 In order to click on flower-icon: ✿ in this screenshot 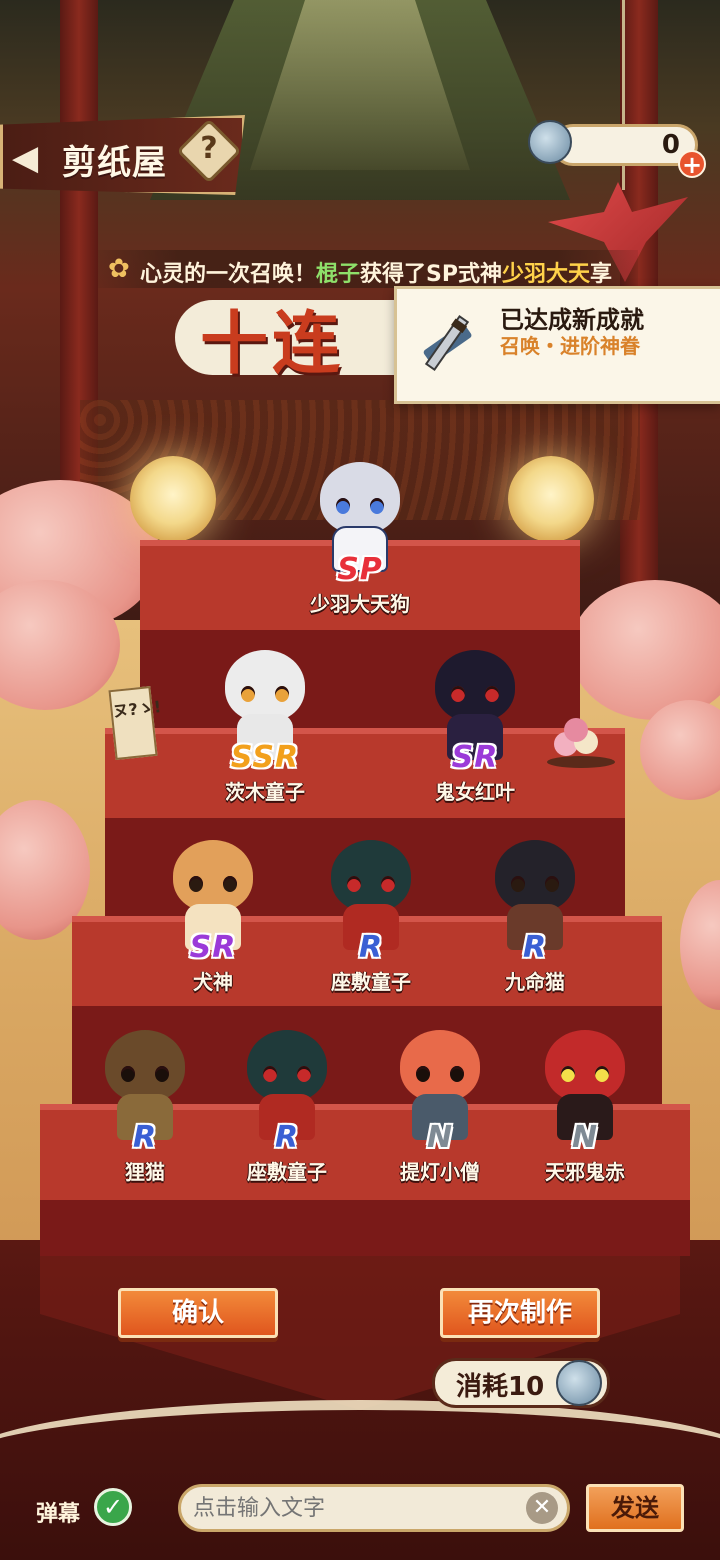, I will do `click(119, 269)`.